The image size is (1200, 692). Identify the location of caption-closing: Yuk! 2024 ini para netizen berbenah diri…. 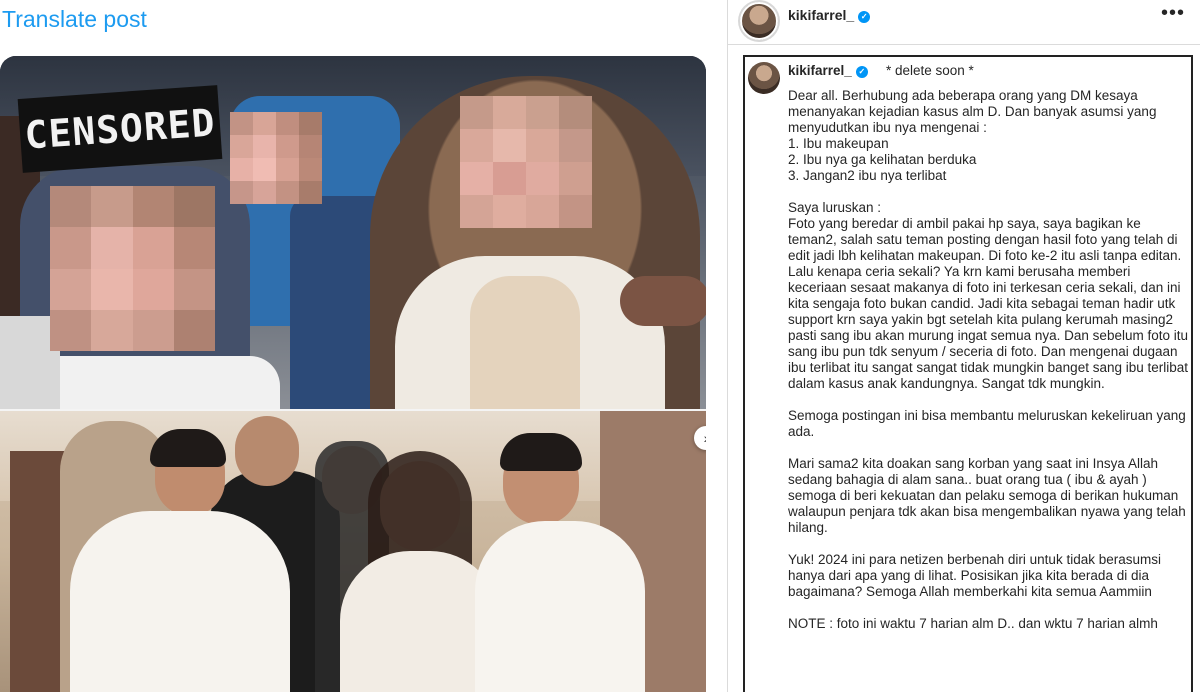
(974, 575).